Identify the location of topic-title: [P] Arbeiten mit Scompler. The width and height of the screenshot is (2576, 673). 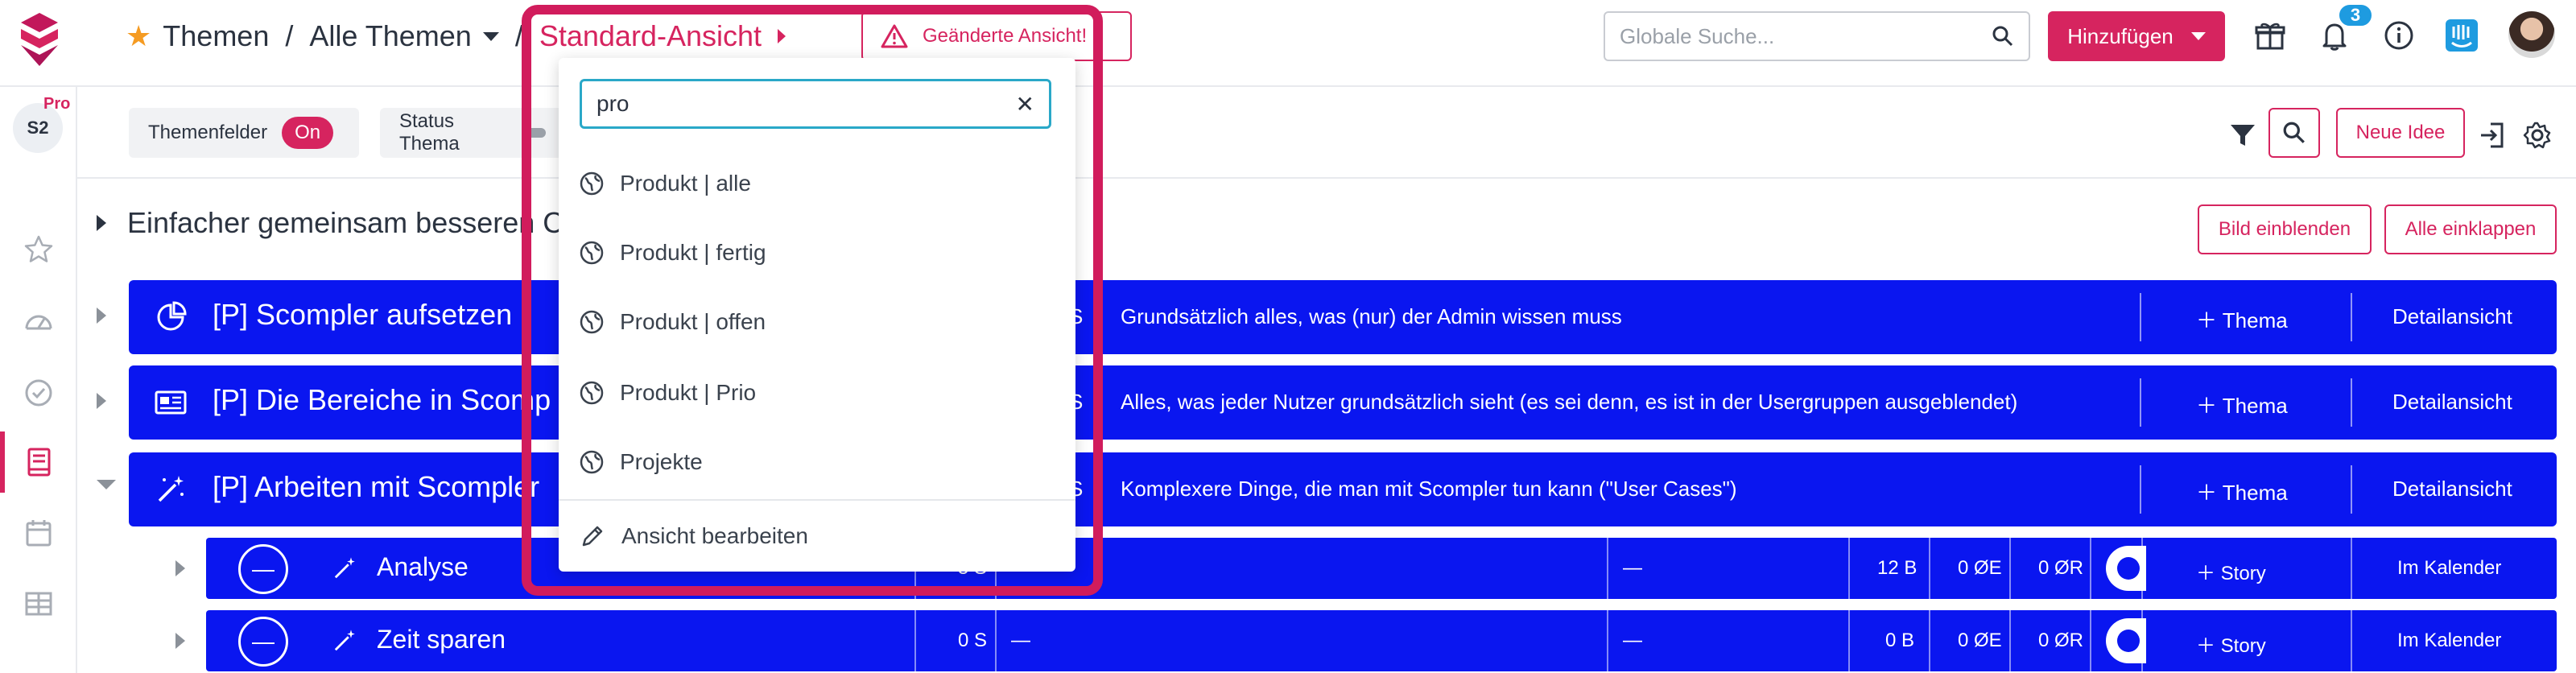
(376, 487).